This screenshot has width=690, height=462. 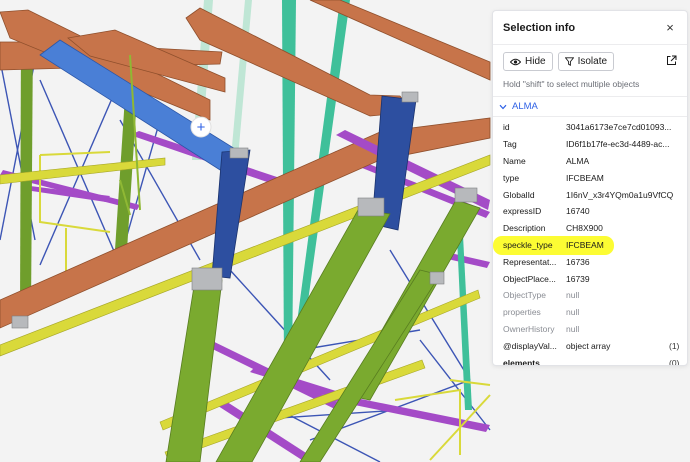 What do you see at coordinates (671, 62) in the screenshot?
I see `external-link-icon` at bounding box center [671, 62].